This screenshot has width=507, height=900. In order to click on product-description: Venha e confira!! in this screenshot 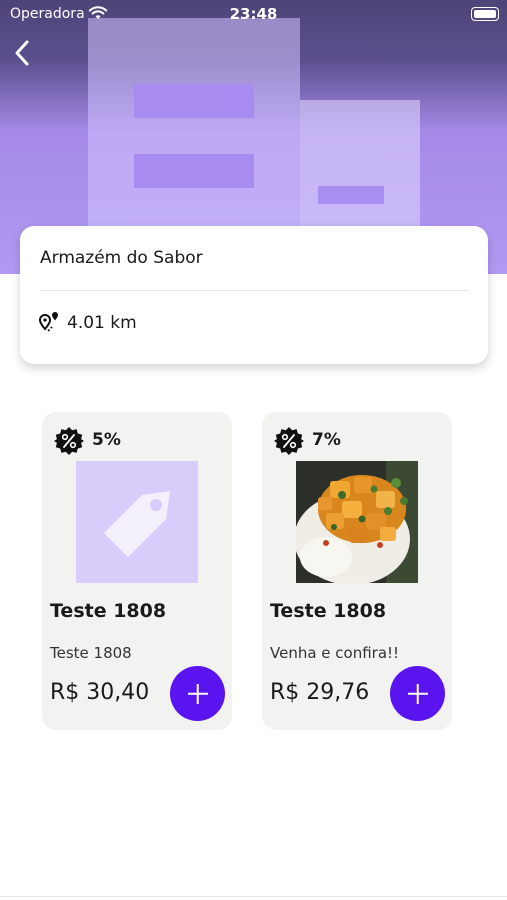, I will do `click(335, 653)`.